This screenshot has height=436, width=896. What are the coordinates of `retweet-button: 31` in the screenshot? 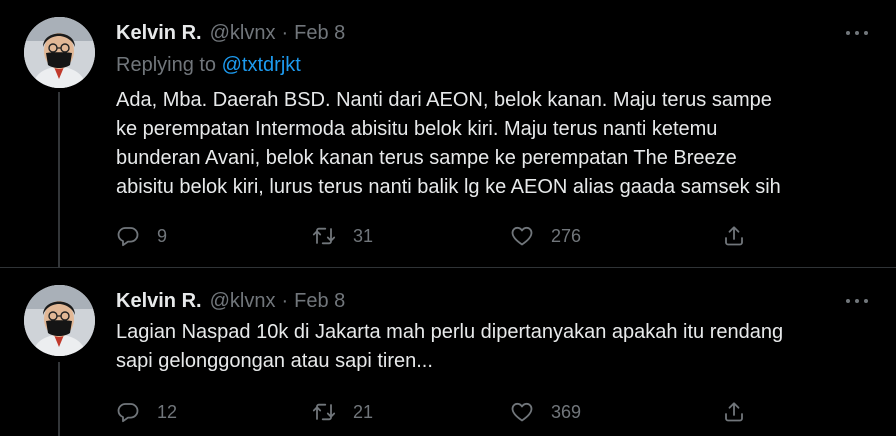 It's located at (342, 236).